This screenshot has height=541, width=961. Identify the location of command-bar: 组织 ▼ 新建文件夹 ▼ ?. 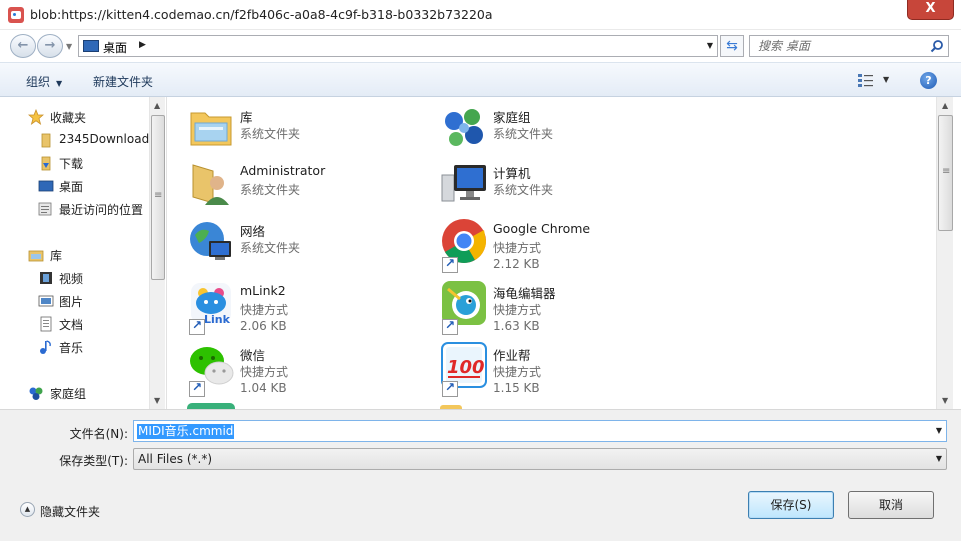
(480, 79).